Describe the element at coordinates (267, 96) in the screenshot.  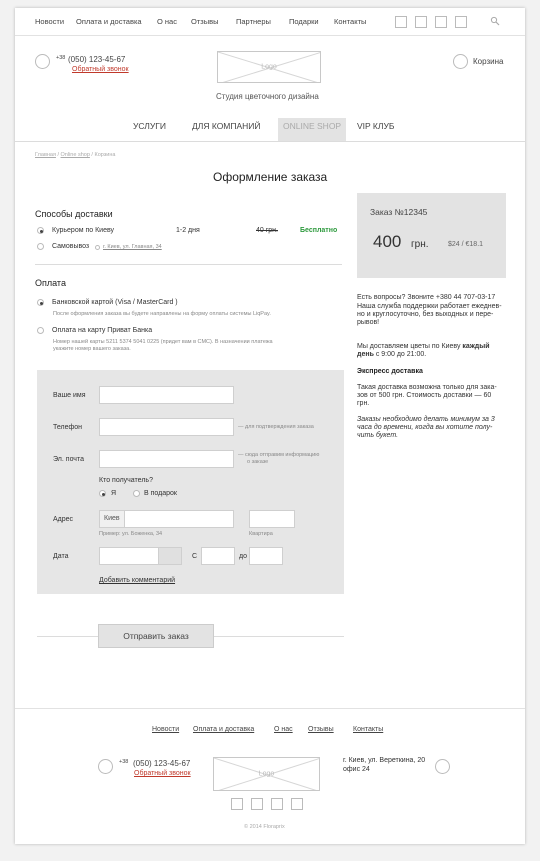
I see `tagline: Студия цветочного дизайна` at that location.